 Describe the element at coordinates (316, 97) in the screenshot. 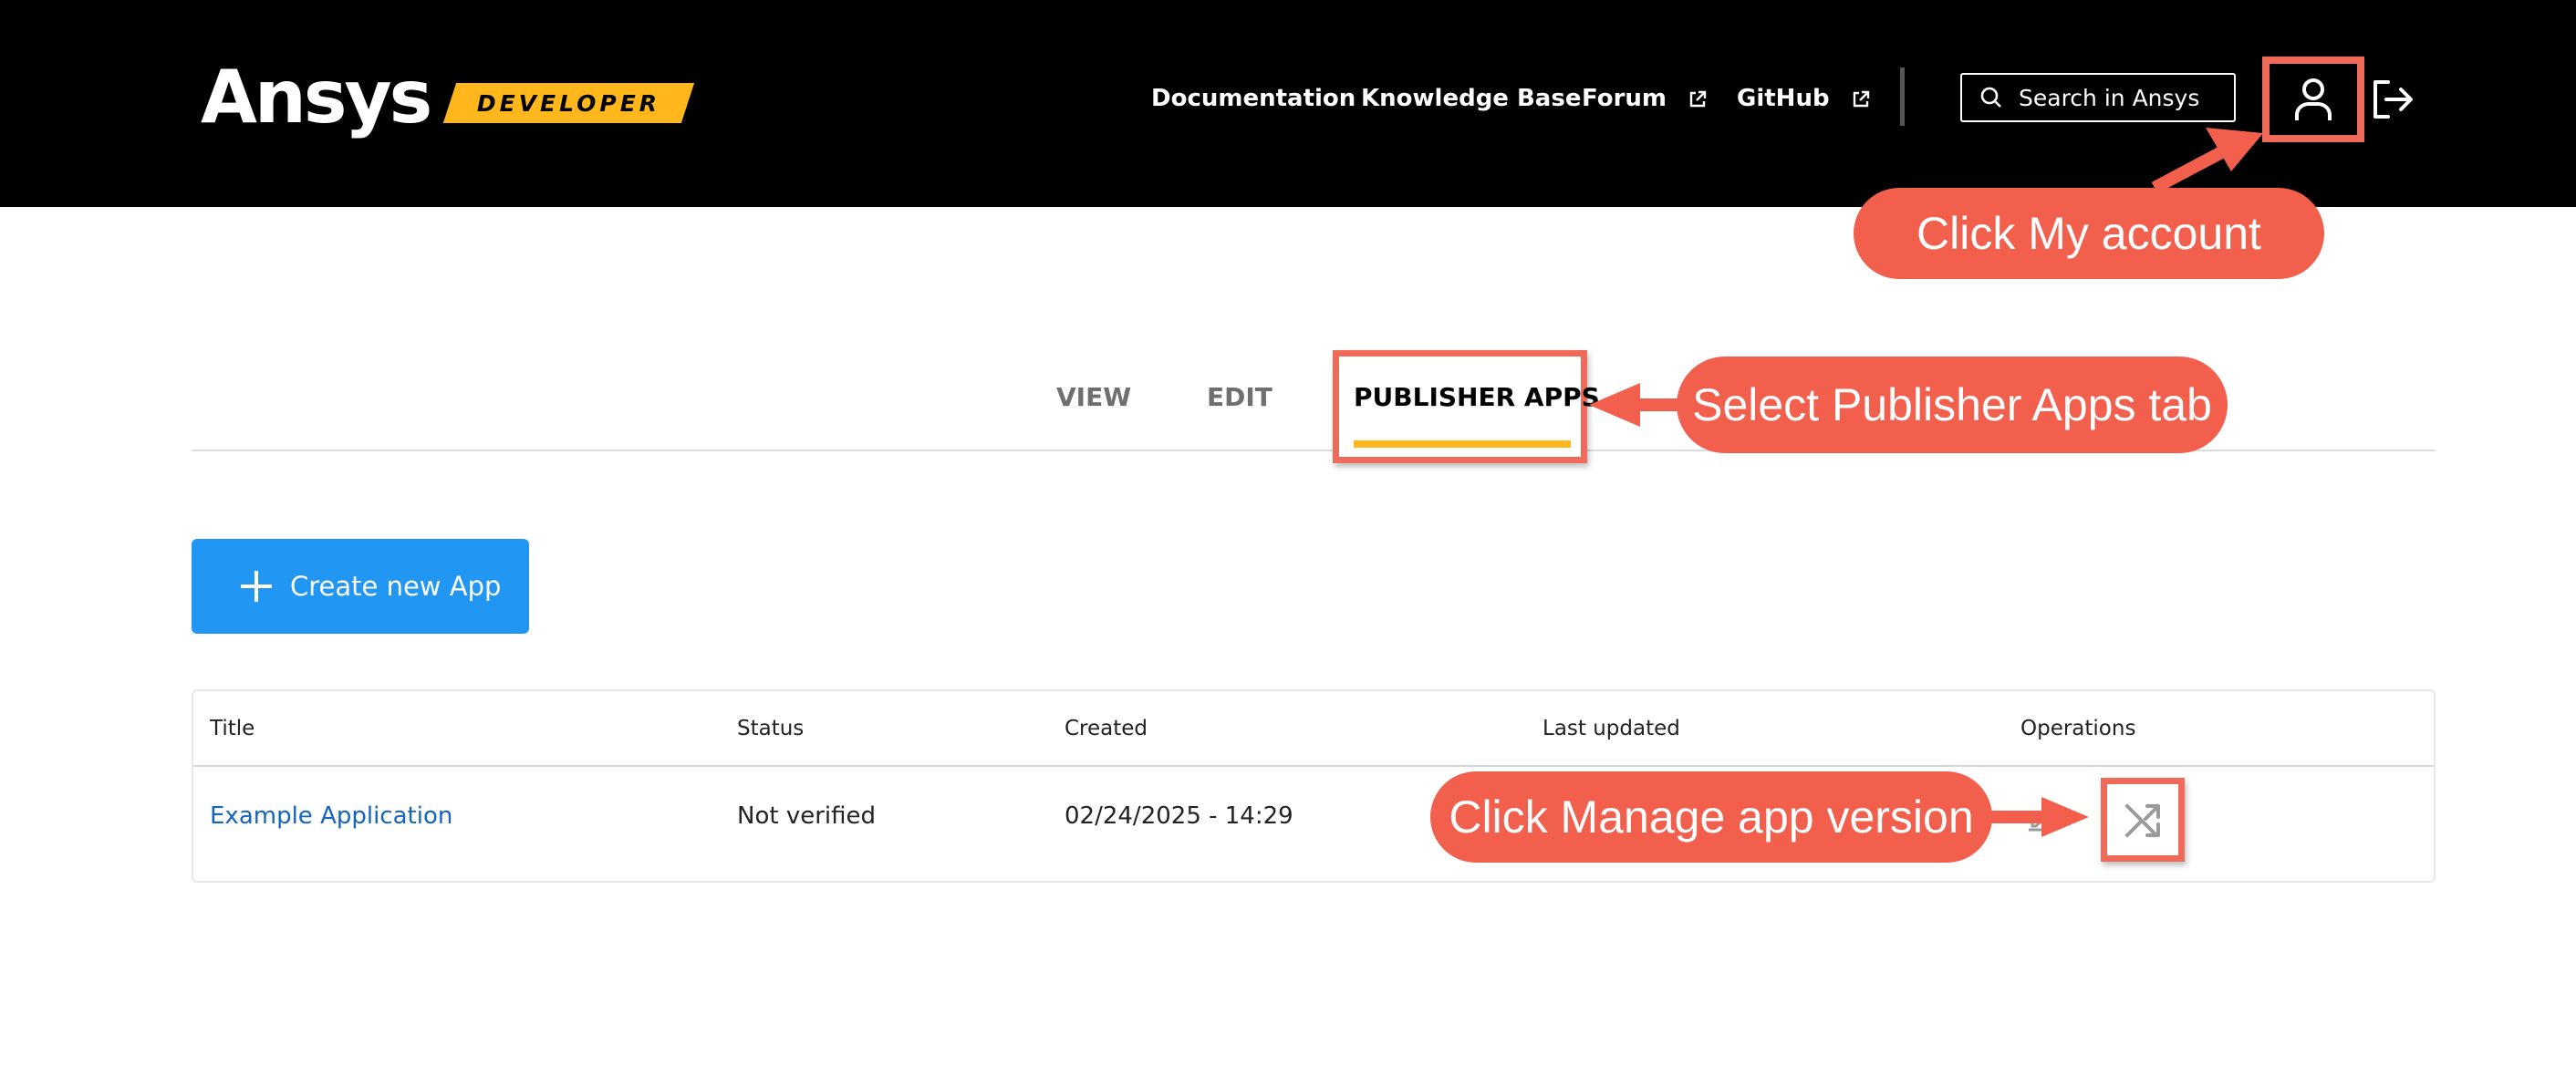

I see `logo-wordmark: Ansys` at that location.